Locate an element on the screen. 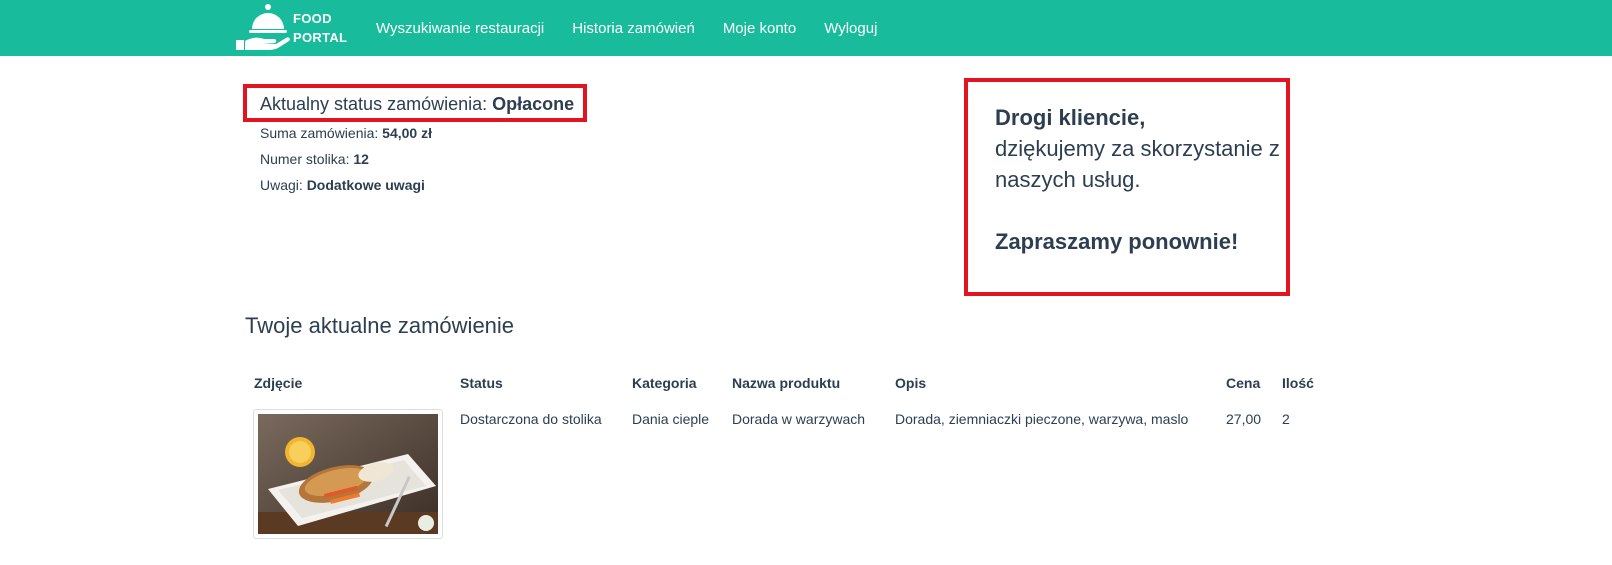 Image resolution: width=1612 pixels, height=565 pixels. nav-order-history: Historia zamówień is located at coordinates (633, 28).